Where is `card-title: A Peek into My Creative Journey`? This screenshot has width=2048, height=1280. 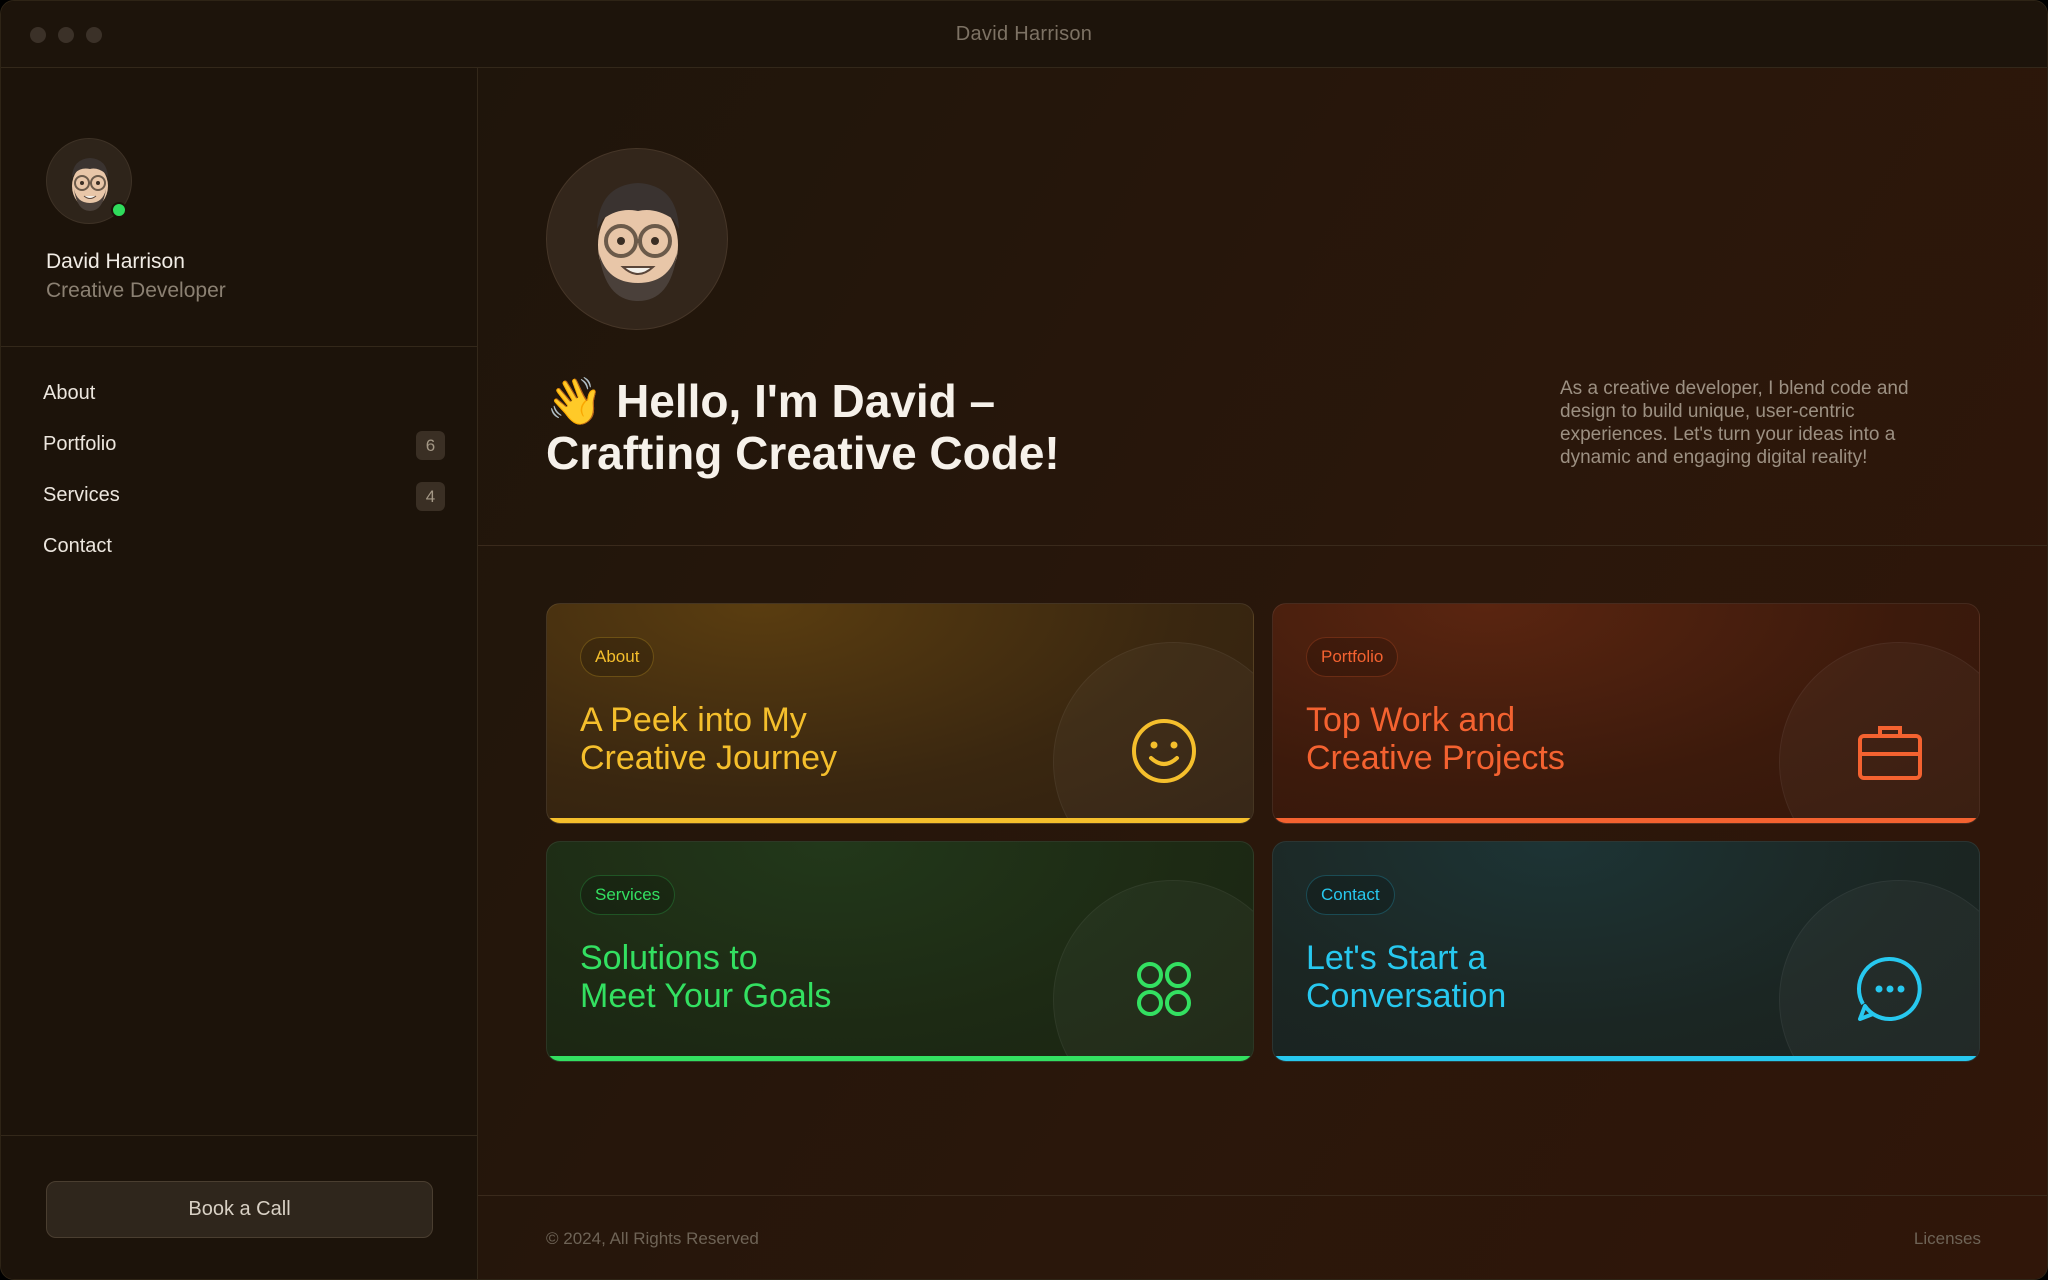
card-title: A Peek into My Creative Journey is located at coordinates (790, 739).